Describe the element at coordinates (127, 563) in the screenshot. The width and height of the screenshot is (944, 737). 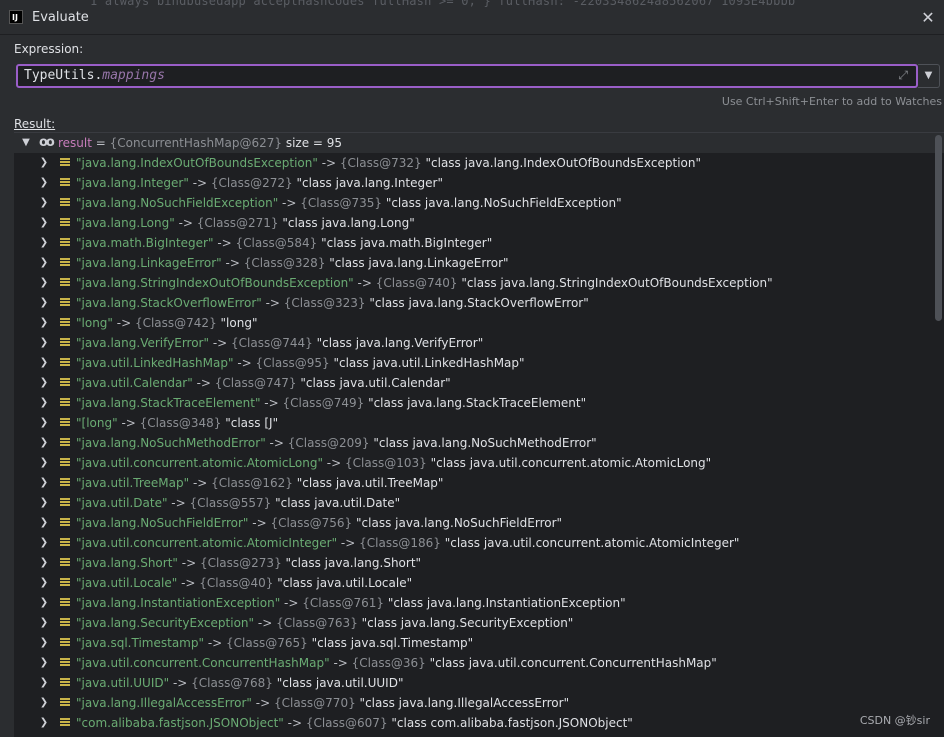
I see `entry-key: "java.lang.Short"` at that location.